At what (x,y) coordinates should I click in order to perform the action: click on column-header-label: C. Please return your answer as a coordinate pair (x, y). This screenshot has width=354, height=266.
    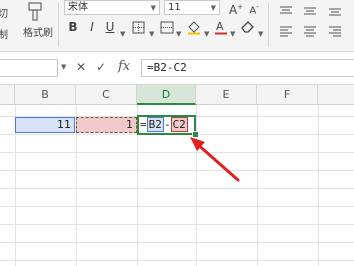
    Looking at the image, I should click on (106, 94).